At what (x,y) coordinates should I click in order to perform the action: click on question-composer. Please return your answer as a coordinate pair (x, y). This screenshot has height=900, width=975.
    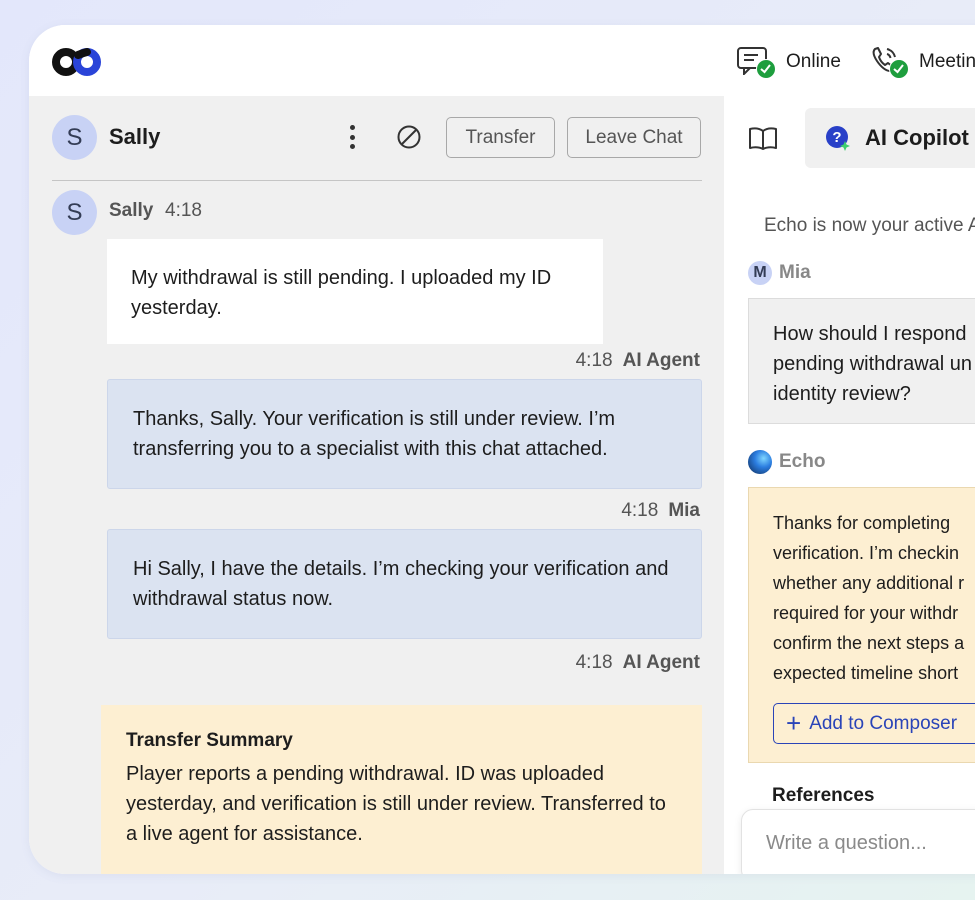
    Looking at the image, I should click on (858, 841).